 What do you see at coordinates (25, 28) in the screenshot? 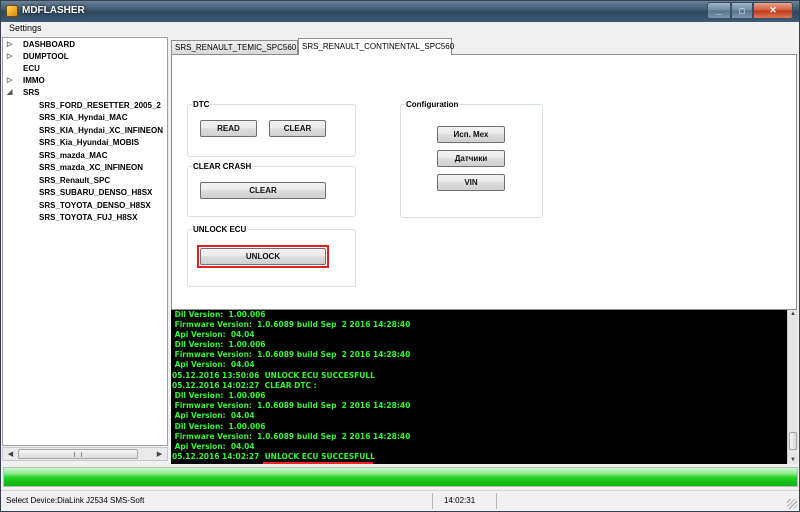
I see `menu-settings: Settings` at bounding box center [25, 28].